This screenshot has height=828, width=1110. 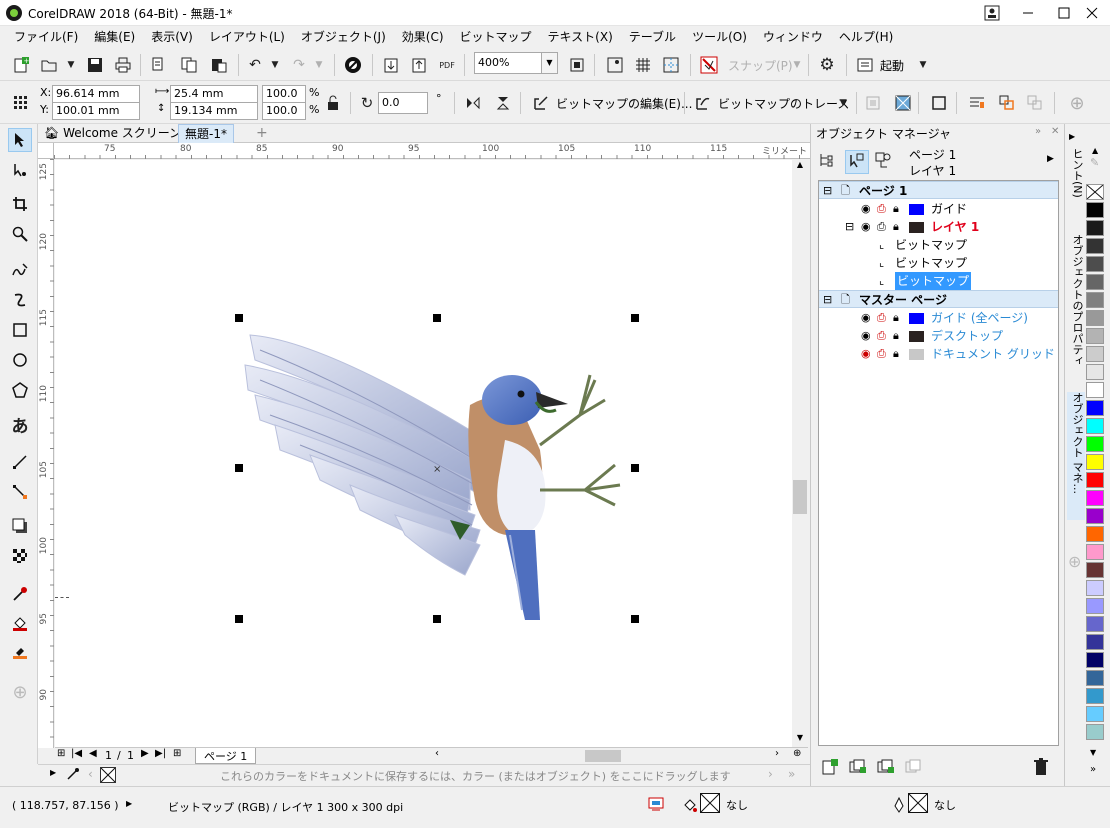 What do you see at coordinates (1055, 131) in the screenshot?
I see `docker-close-icon: ✕` at bounding box center [1055, 131].